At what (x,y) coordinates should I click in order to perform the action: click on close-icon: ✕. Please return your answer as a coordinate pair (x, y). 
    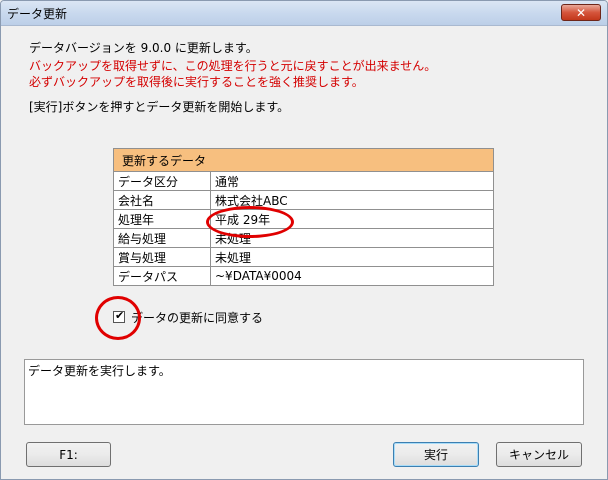
    Looking at the image, I should click on (581, 12).